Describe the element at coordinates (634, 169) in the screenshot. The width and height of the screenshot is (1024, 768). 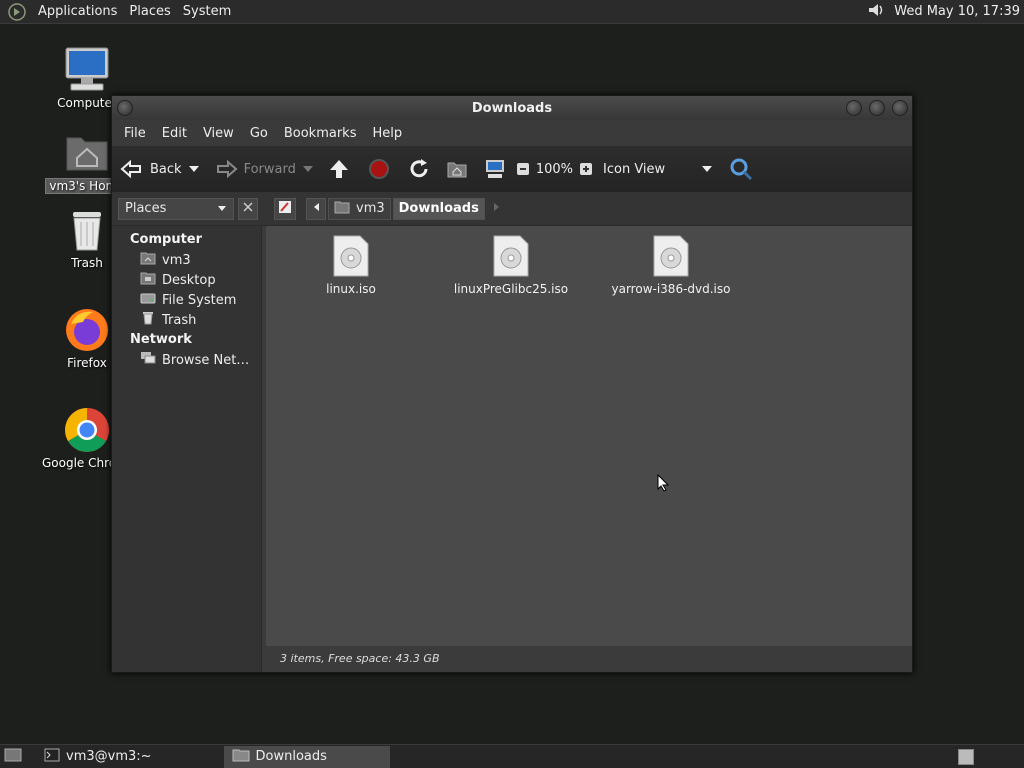
I see `view-mode-value: Icon View` at that location.